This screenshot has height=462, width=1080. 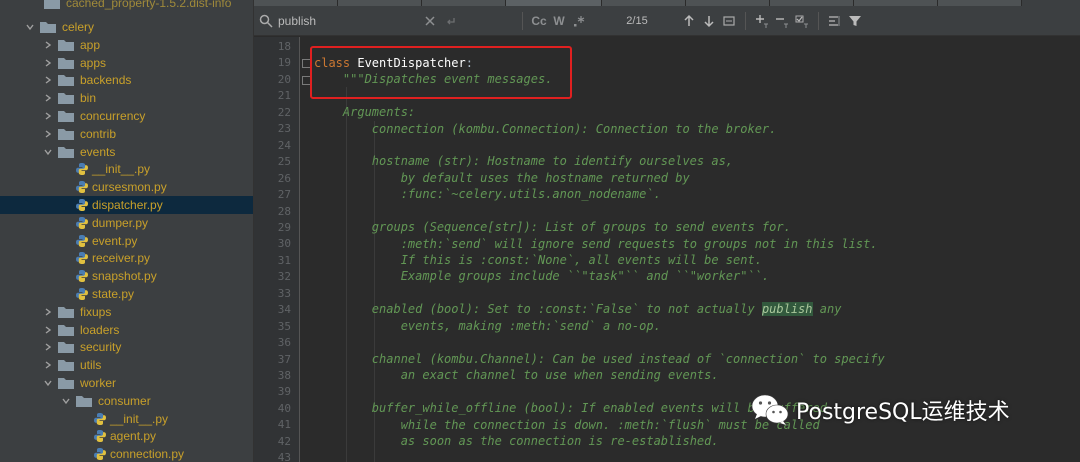 I want to click on remove-occurrence-icon, so click(x=782, y=21).